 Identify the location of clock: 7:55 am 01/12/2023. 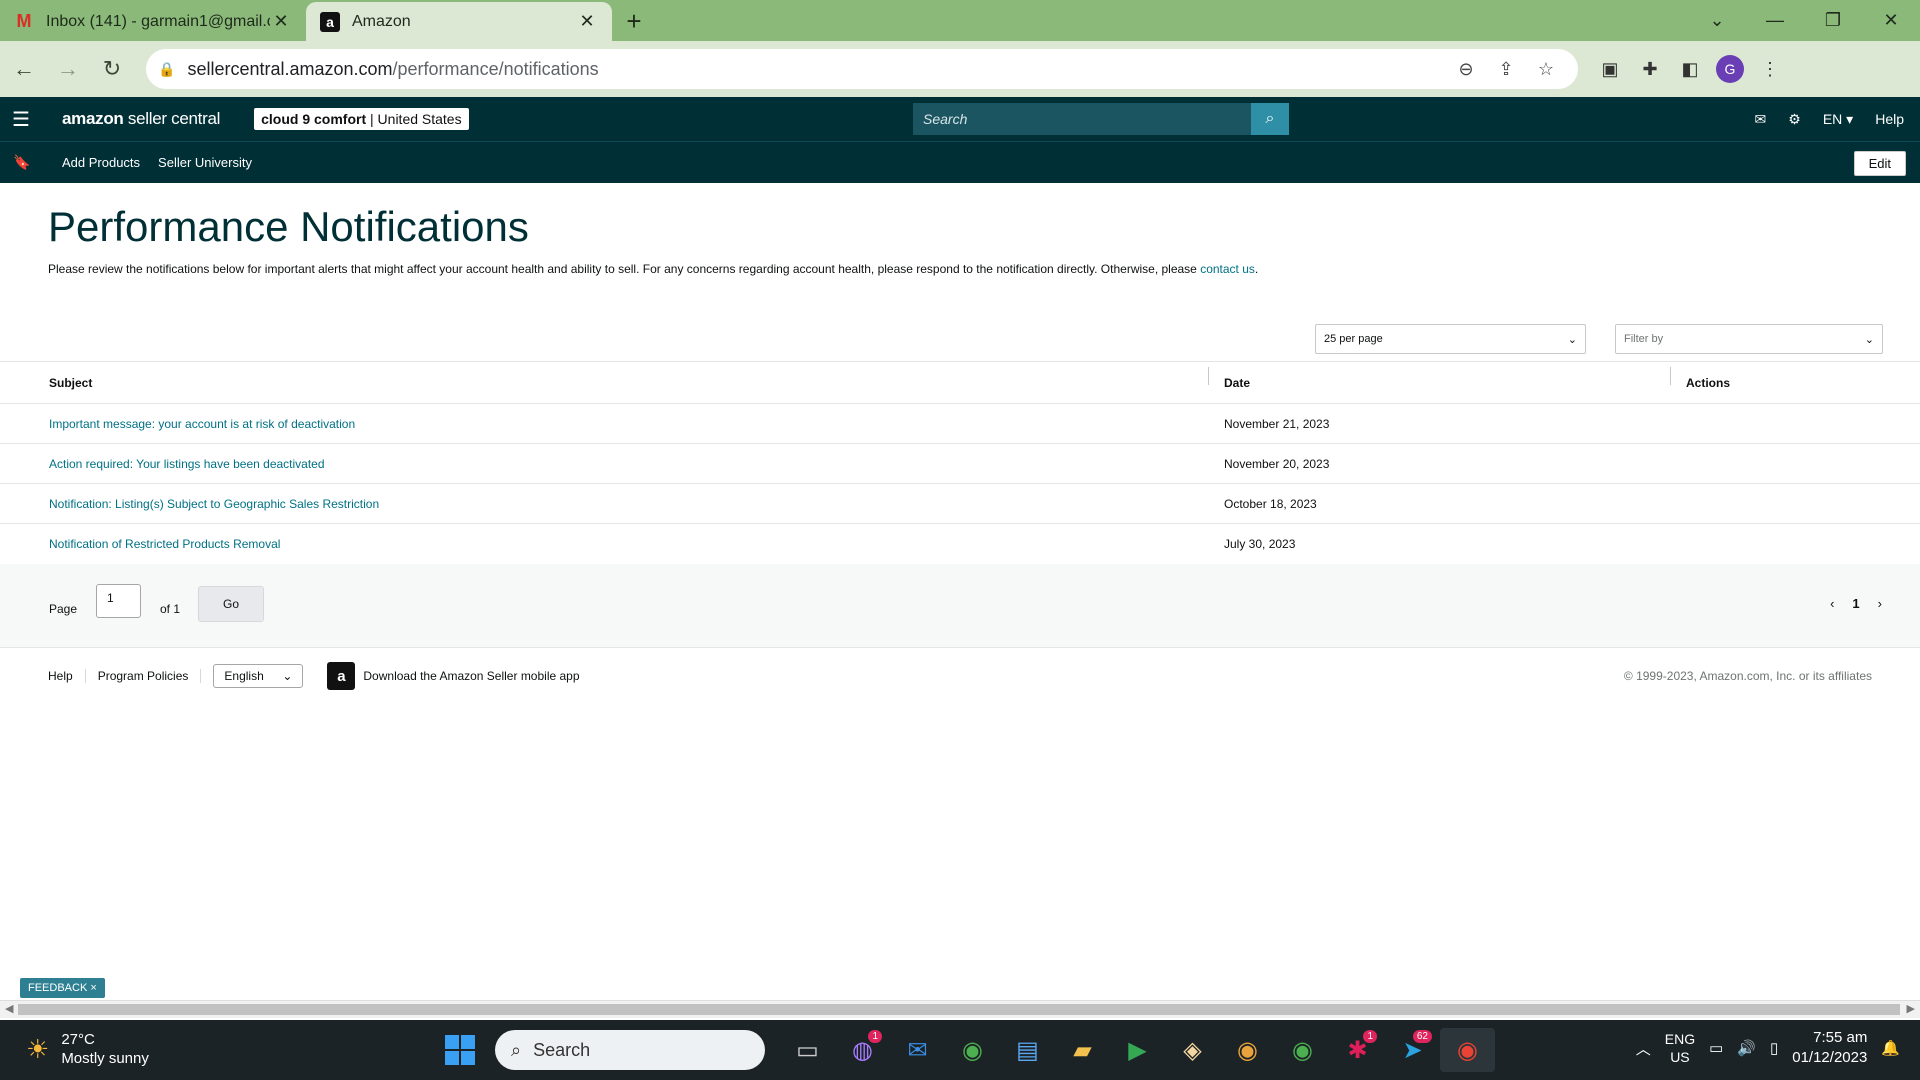
(1829, 1048).